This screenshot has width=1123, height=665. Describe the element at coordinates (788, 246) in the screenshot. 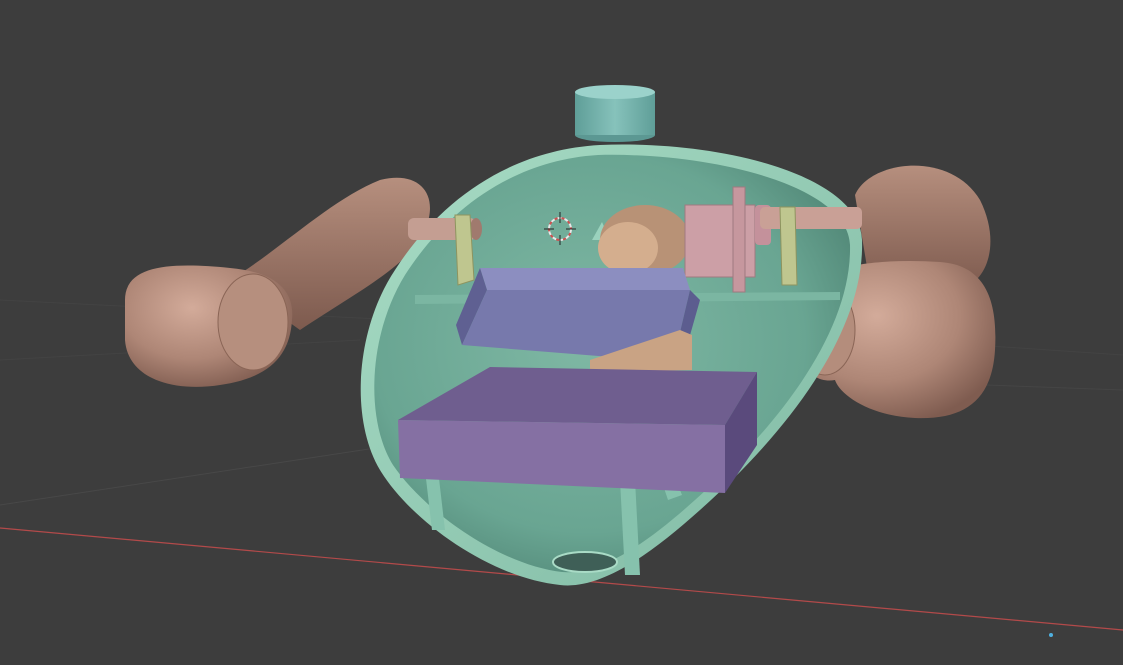

I see `right-bracket` at that location.